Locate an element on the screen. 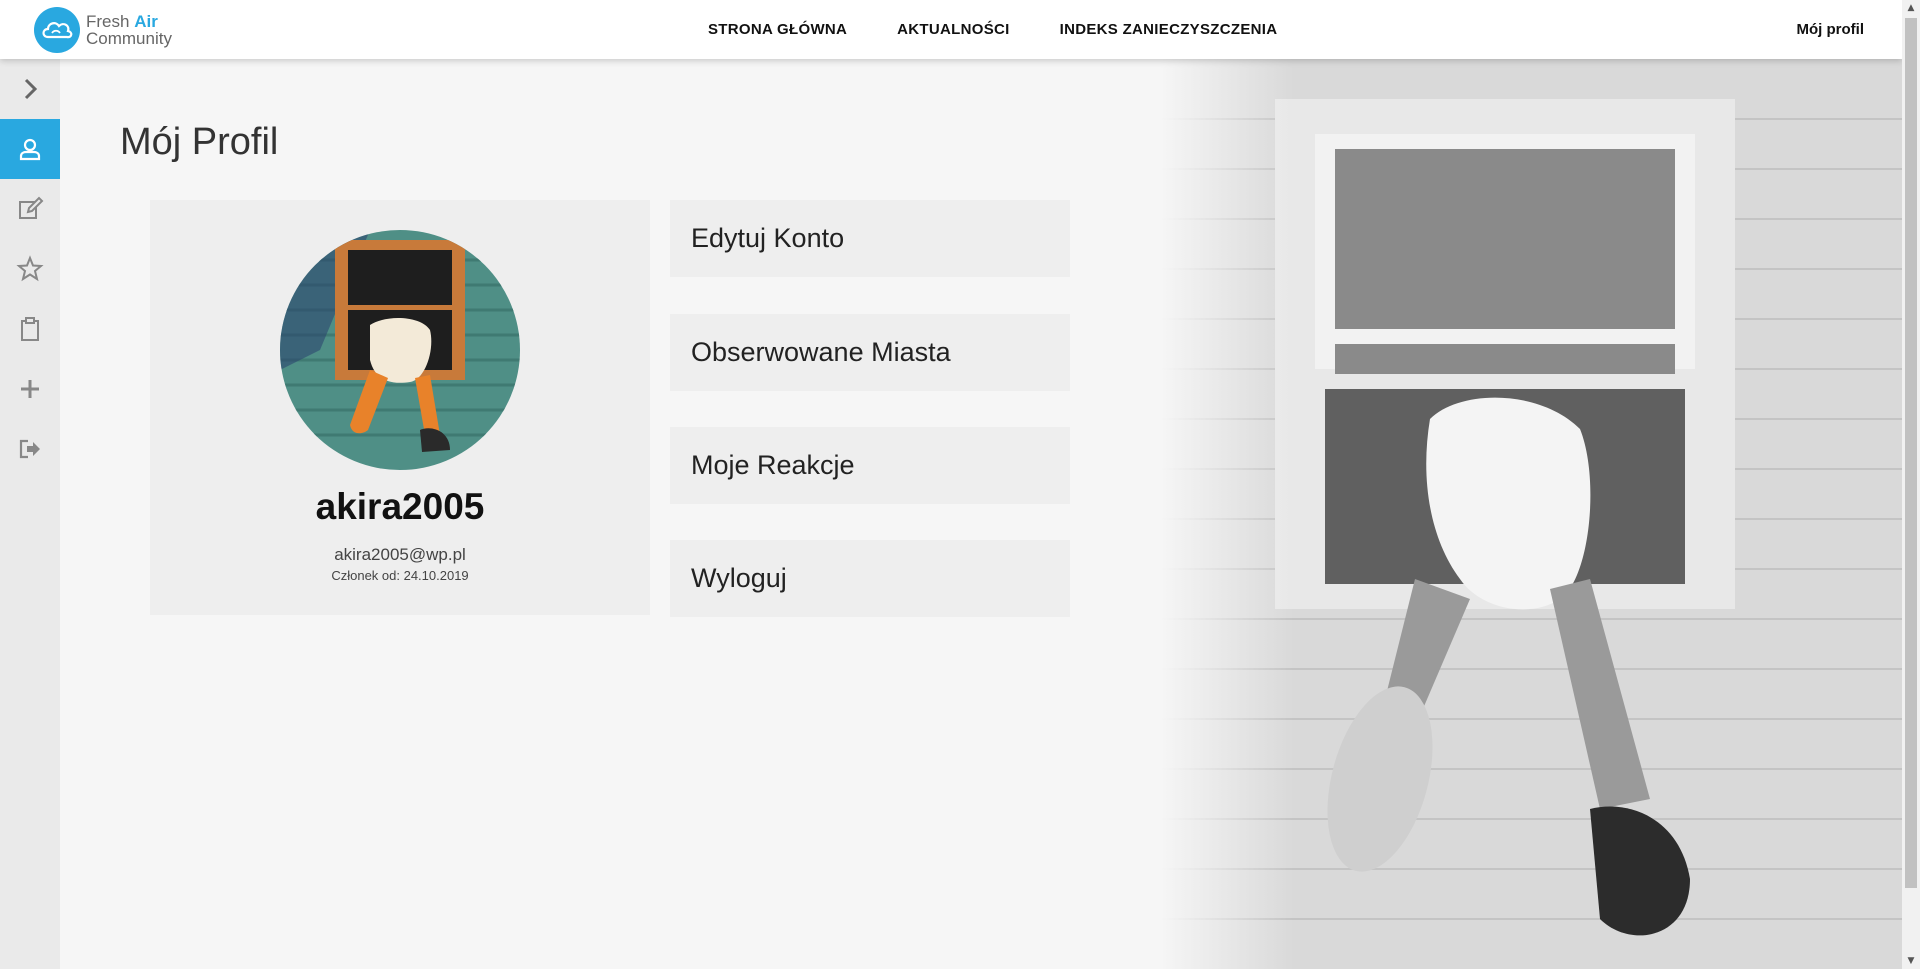 Image resolution: width=1920 pixels, height=969 pixels. sidebar-item-reports is located at coordinates (30, 329).